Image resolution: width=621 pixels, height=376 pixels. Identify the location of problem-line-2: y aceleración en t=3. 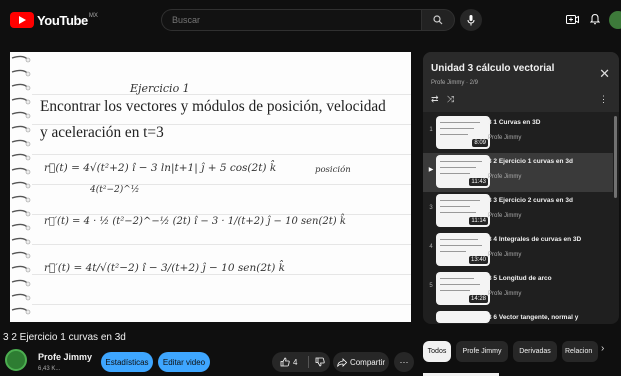
(102, 132).